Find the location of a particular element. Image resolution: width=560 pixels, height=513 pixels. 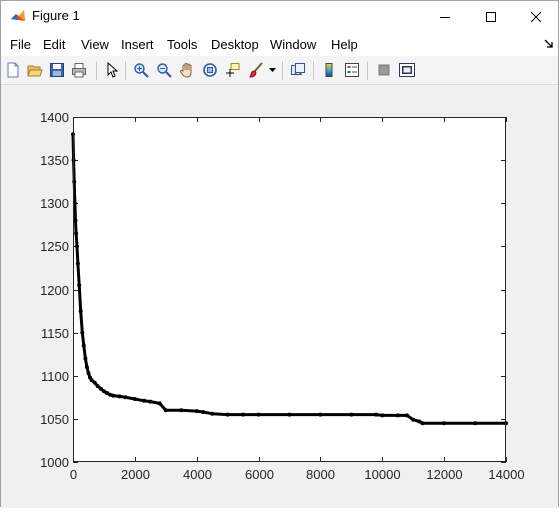

x-tick-label: 8000 is located at coordinates (320, 474).